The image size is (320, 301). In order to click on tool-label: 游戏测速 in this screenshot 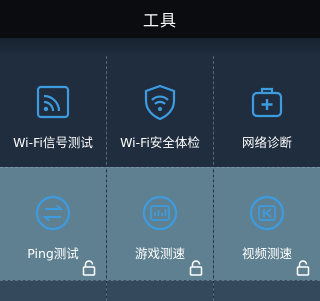, I will do `click(159, 253)`.